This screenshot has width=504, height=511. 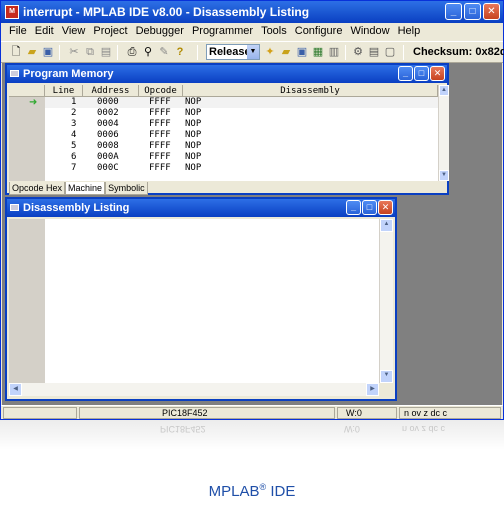 What do you see at coordinates (108, 102) in the screenshot?
I see `cell-address: 0000` at bounding box center [108, 102].